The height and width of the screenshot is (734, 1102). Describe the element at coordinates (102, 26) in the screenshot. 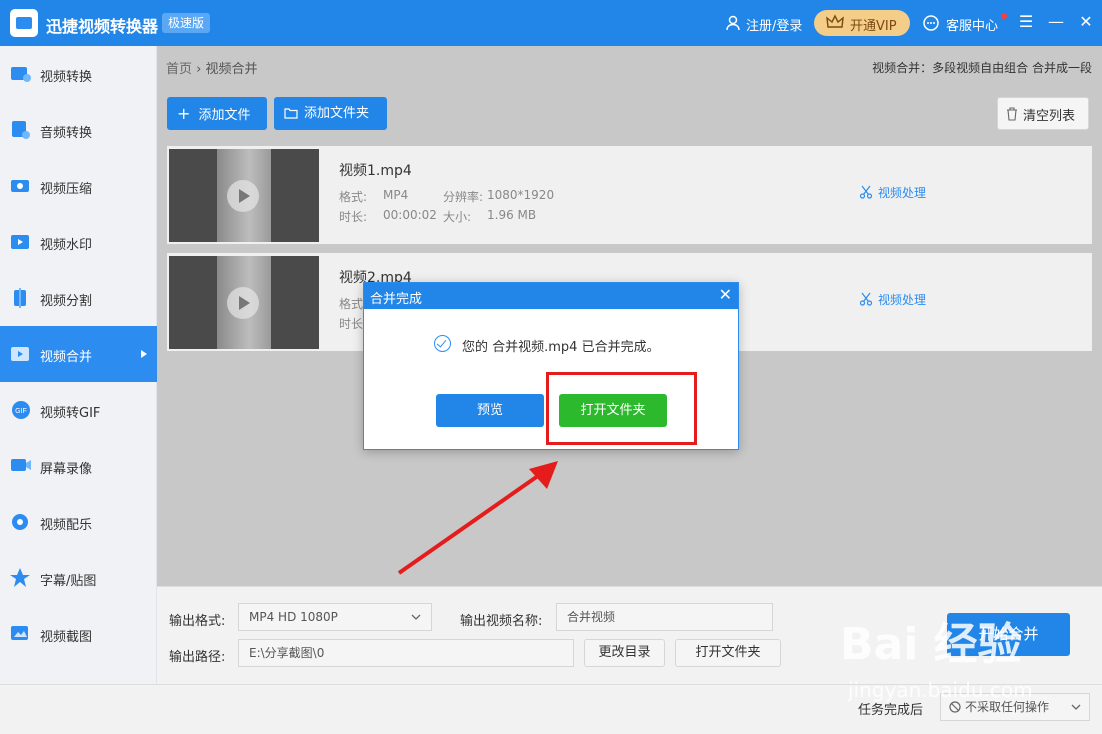

I see `app-title: 迅捷视频转换器` at that location.